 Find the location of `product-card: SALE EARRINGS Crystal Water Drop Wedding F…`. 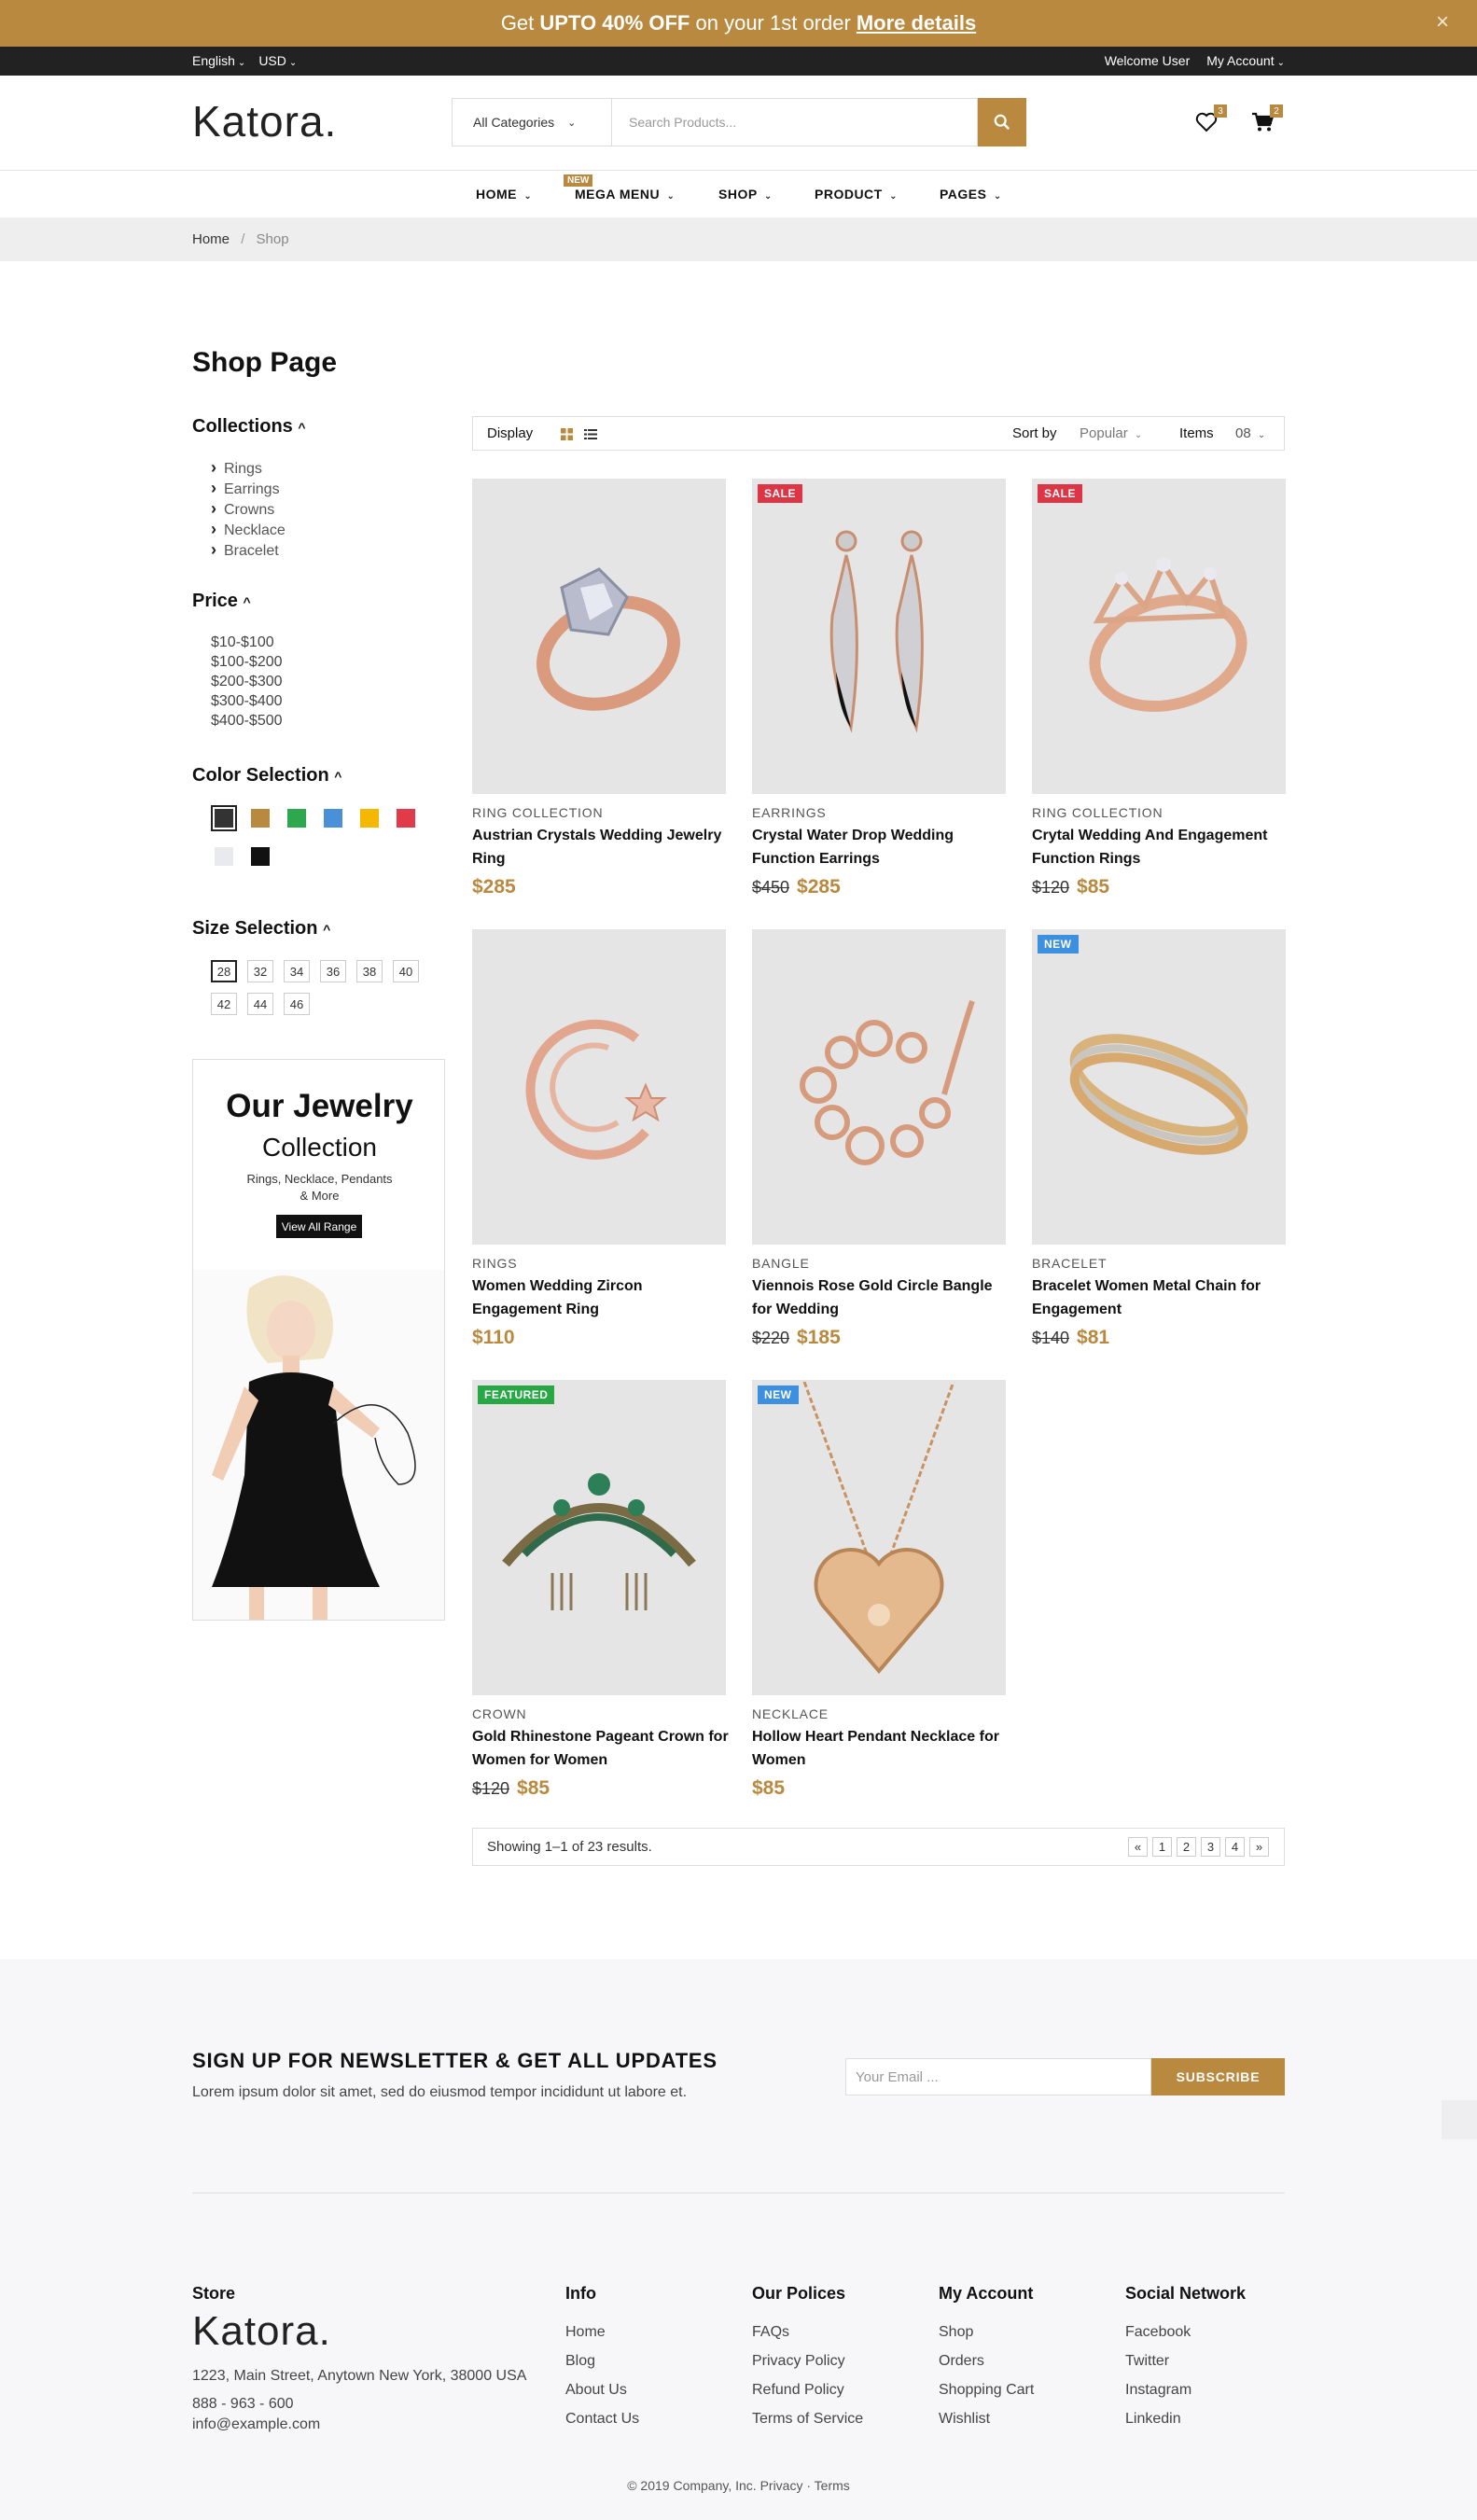

product-card: SALE EARRINGS Crystal Water Drop Wedding F… is located at coordinates (880, 688).